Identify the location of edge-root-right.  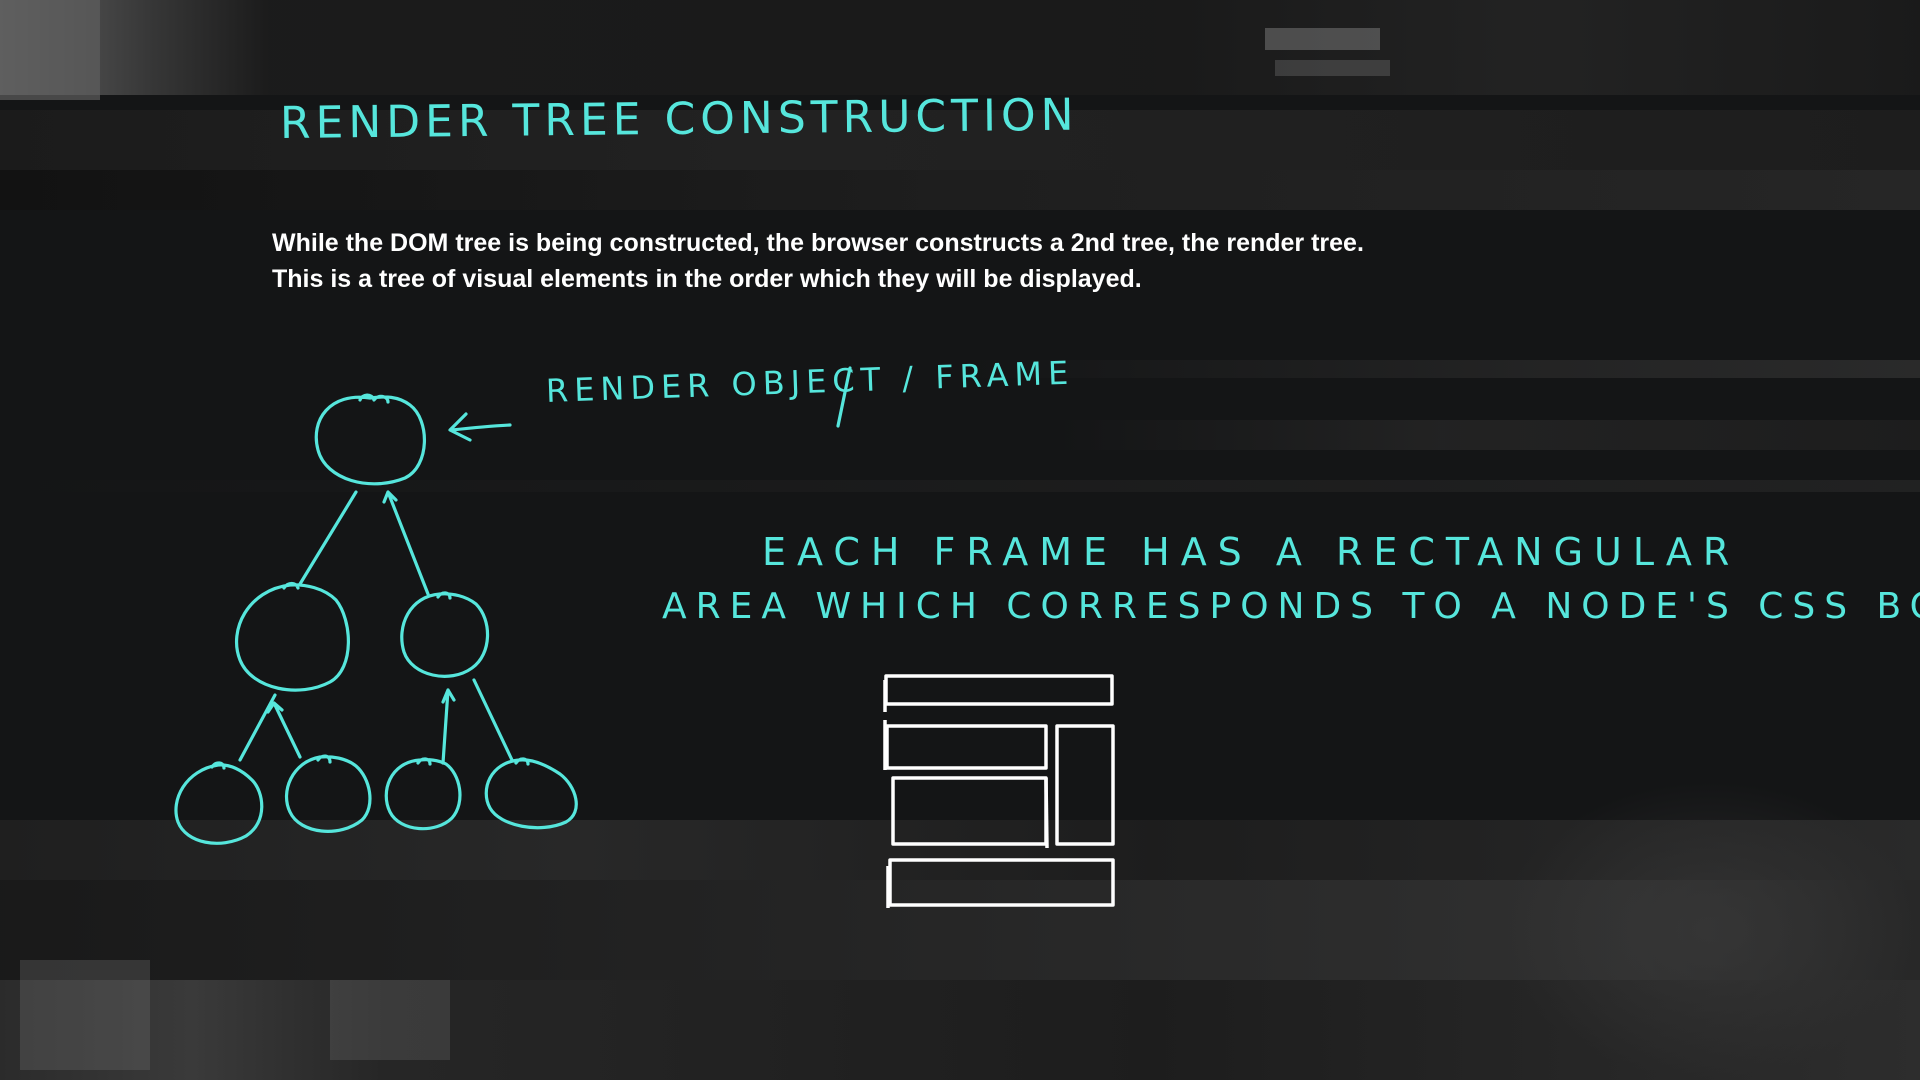
(406, 543).